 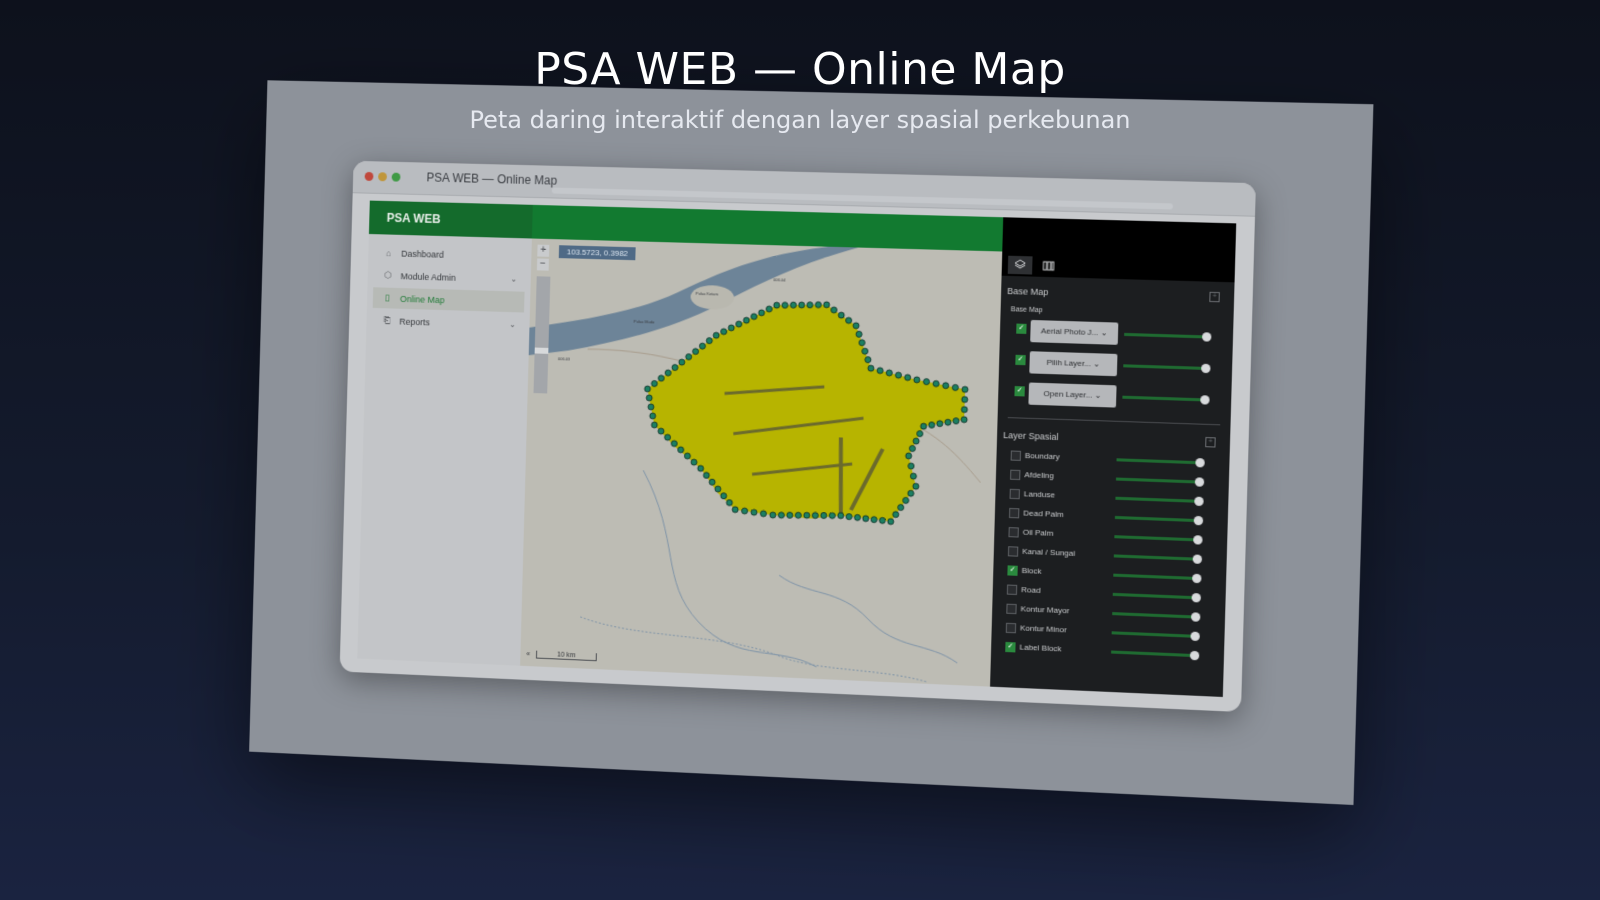 What do you see at coordinates (450, 254) in the screenshot?
I see `sidebar-item-dashboard: ⌂ Dashboard` at bounding box center [450, 254].